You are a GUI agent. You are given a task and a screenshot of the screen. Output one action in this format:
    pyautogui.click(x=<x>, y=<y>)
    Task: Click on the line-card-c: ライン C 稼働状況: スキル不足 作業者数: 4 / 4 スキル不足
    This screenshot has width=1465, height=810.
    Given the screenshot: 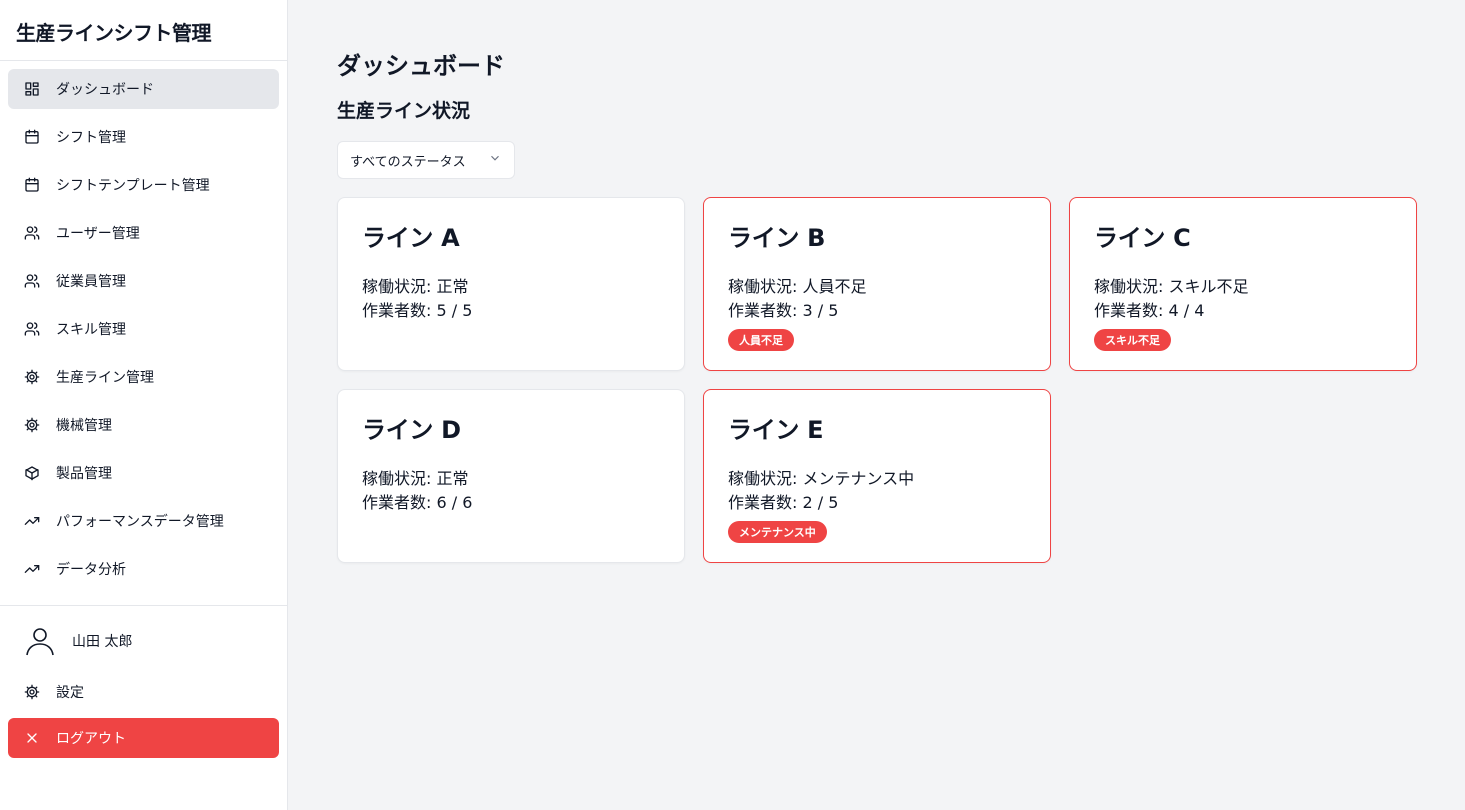 What is the action you would take?
    pyautogui.click(x=1243, y=284)
    